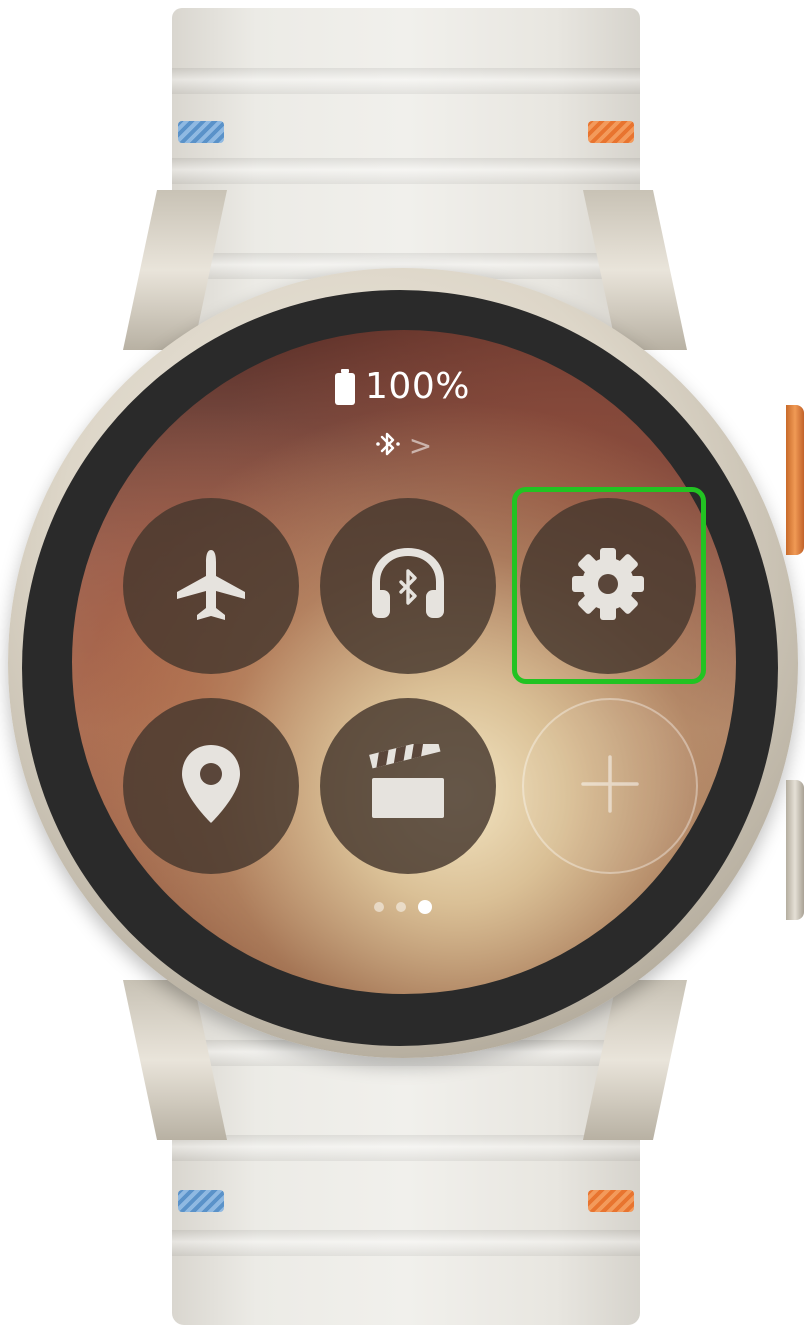  What do you see at coordinates (388, 446) in the screenshot?
I see `bluetooth-icon` at bounding box center [388, 446].